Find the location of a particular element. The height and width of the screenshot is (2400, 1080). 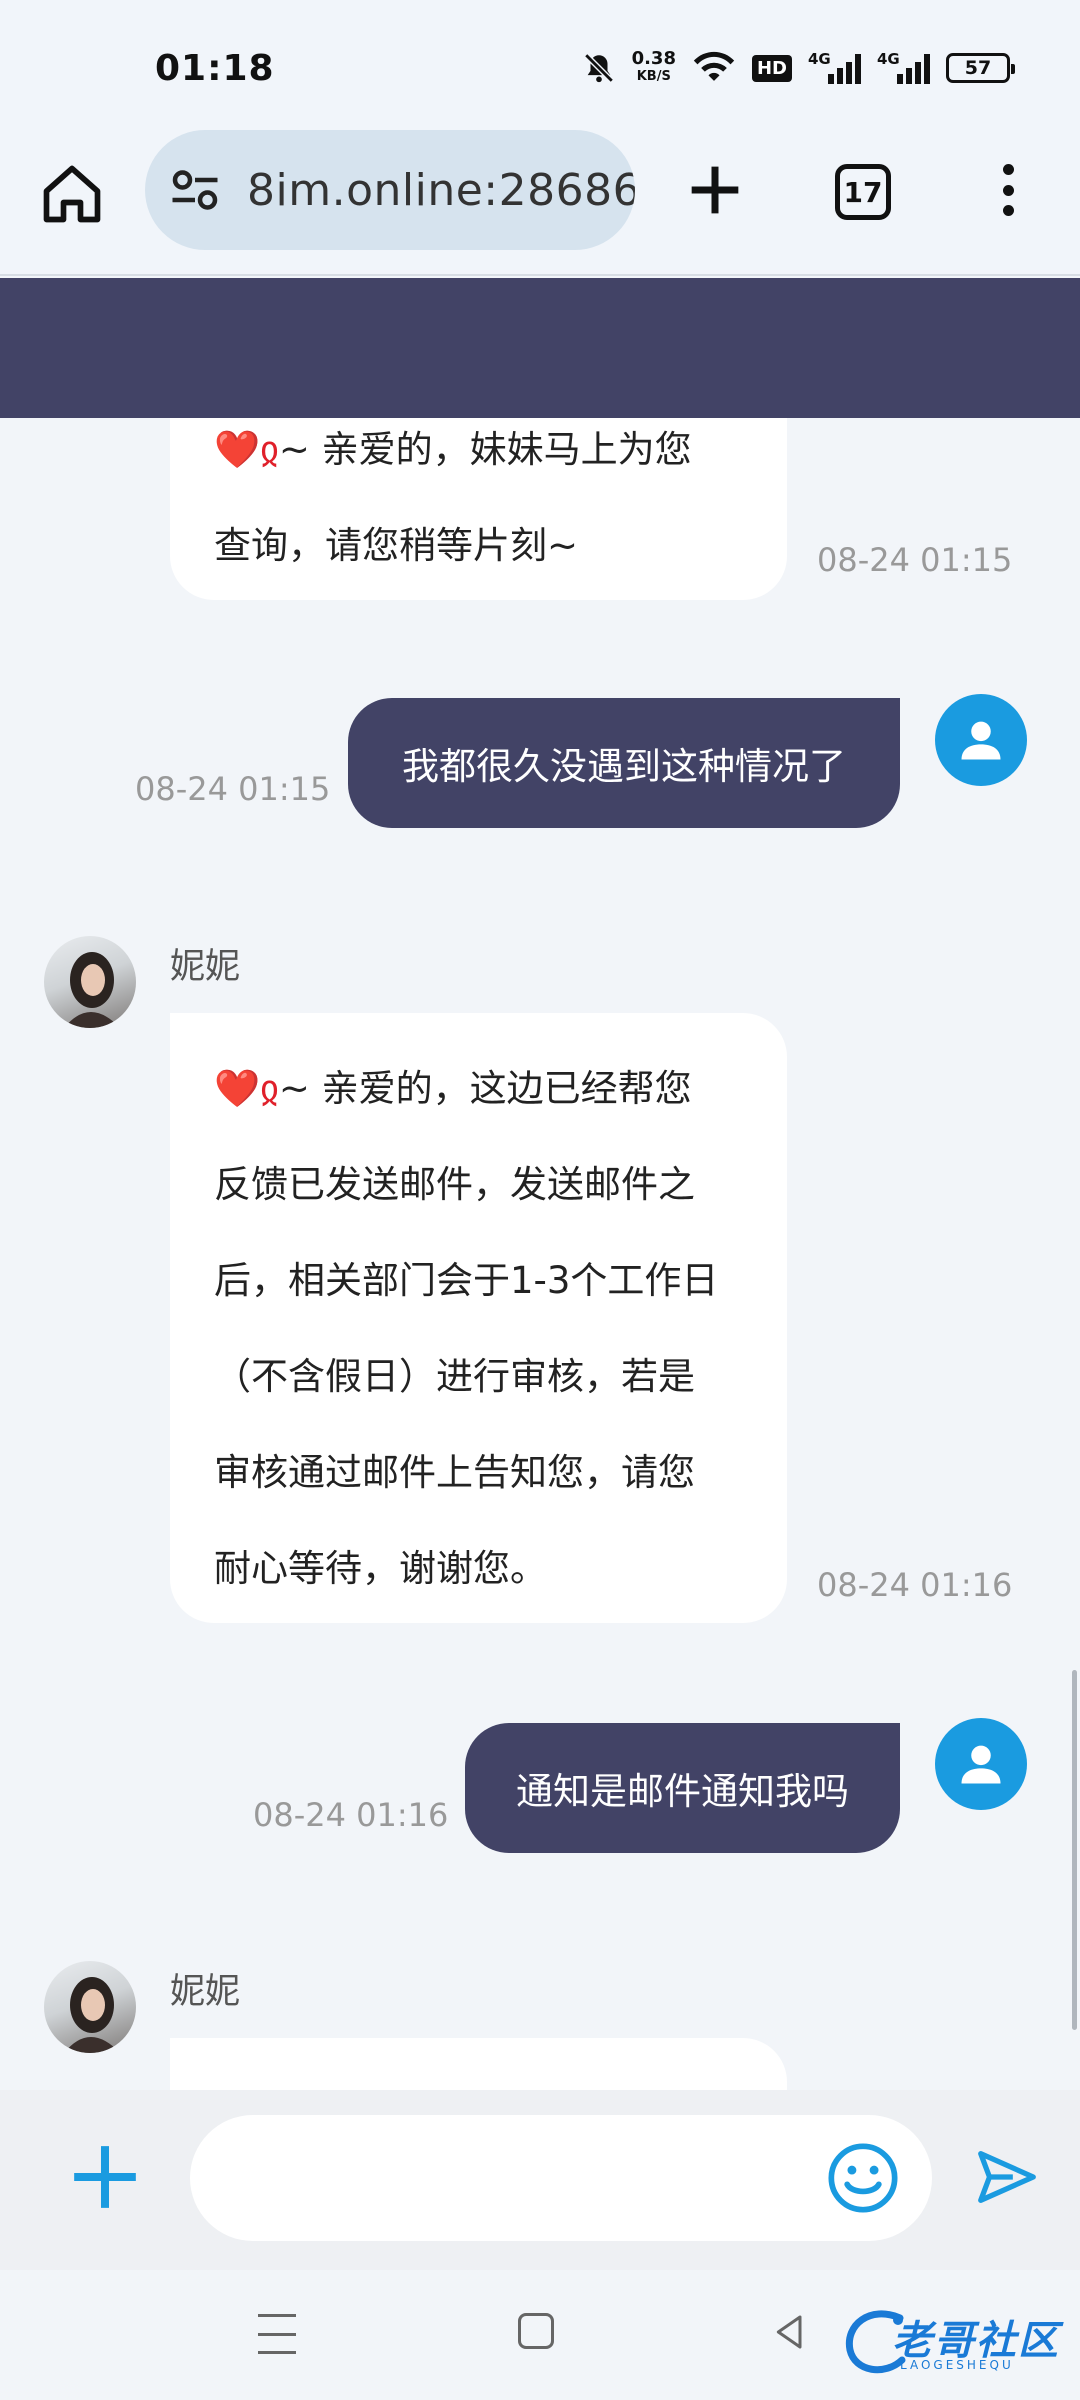

status-time: 01:18 is located at coordinates (215, 68).